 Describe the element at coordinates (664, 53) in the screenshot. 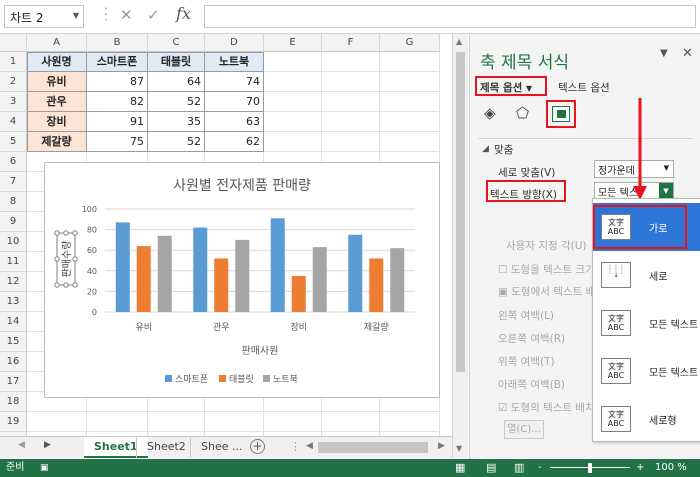

I see `pane-options-icon: ▼` at that location.